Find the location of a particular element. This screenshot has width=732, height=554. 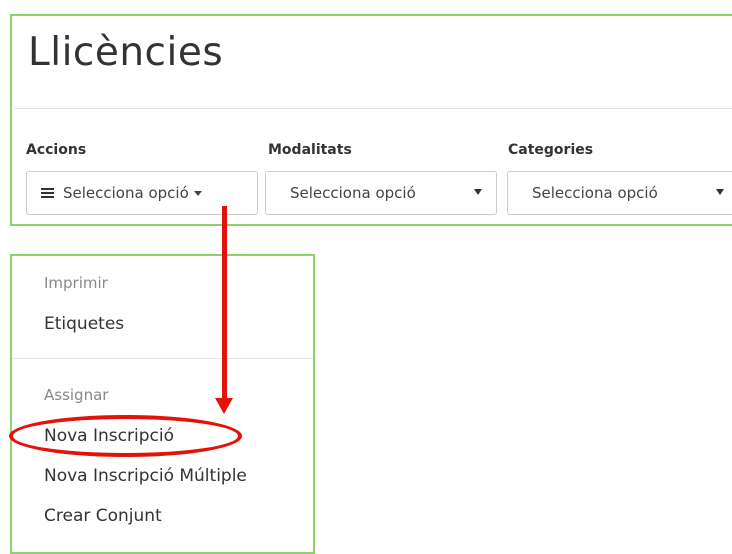

annotation-highlight-ellipse is located at coordinates (125, 436).